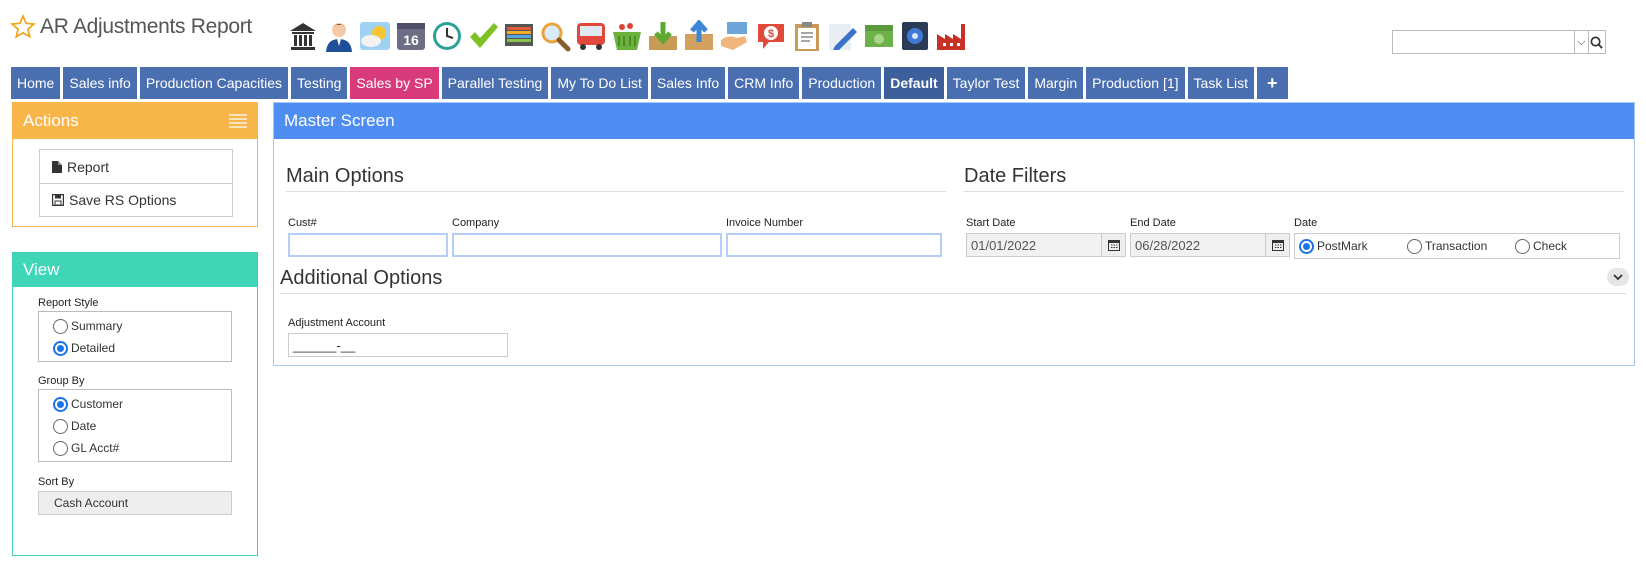  What do you see at coordinates (1414, 246) in the screenshot?
I see `radio-transaction` at bounding box center [1414, 246].